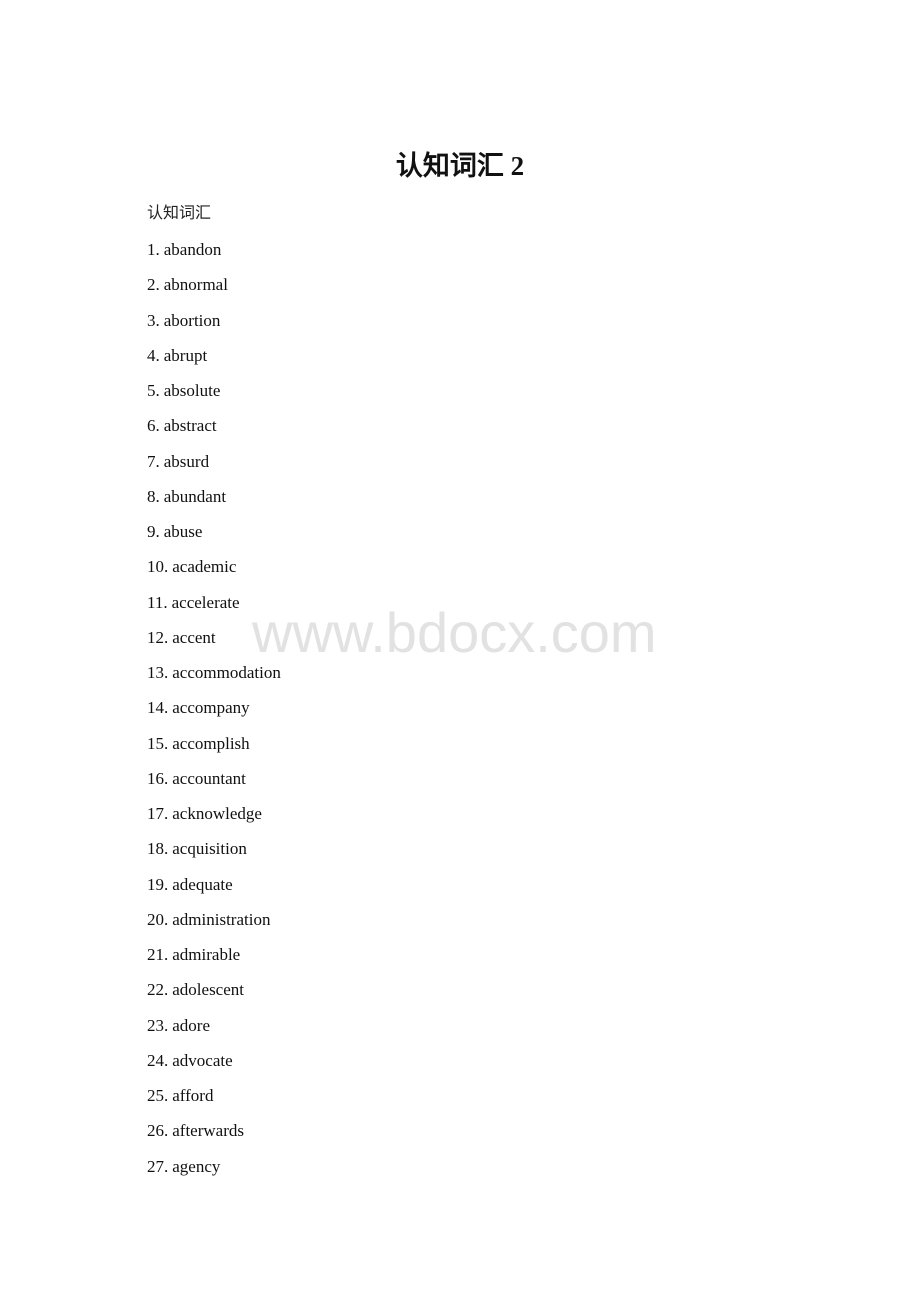 This screenshot has height=1302, width=920. What do you see at coordinates (158, 708) in the screenshot?
I see `item-number: 14.` at bounding box center [158, 708].